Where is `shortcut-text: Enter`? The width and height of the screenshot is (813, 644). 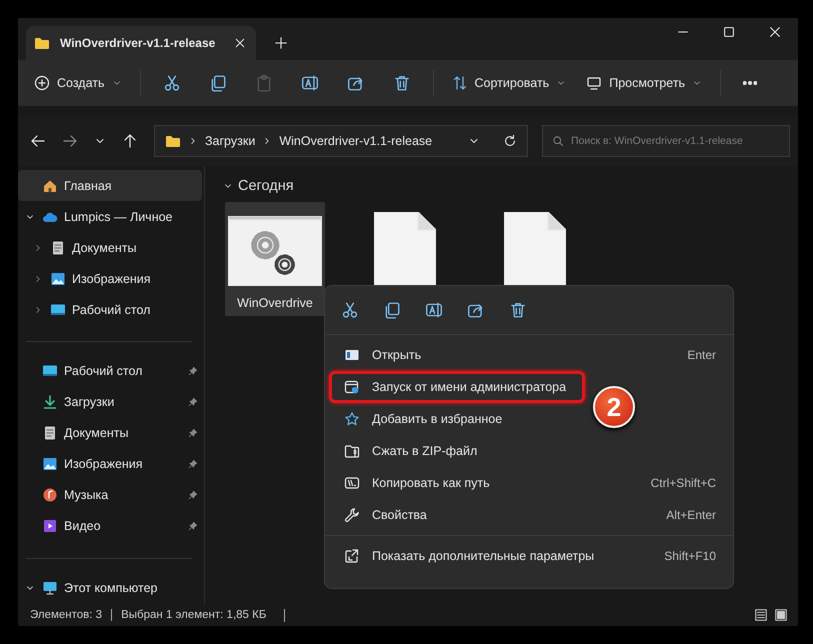
shortcut-text: Enter is located at coordinates (701, 355).